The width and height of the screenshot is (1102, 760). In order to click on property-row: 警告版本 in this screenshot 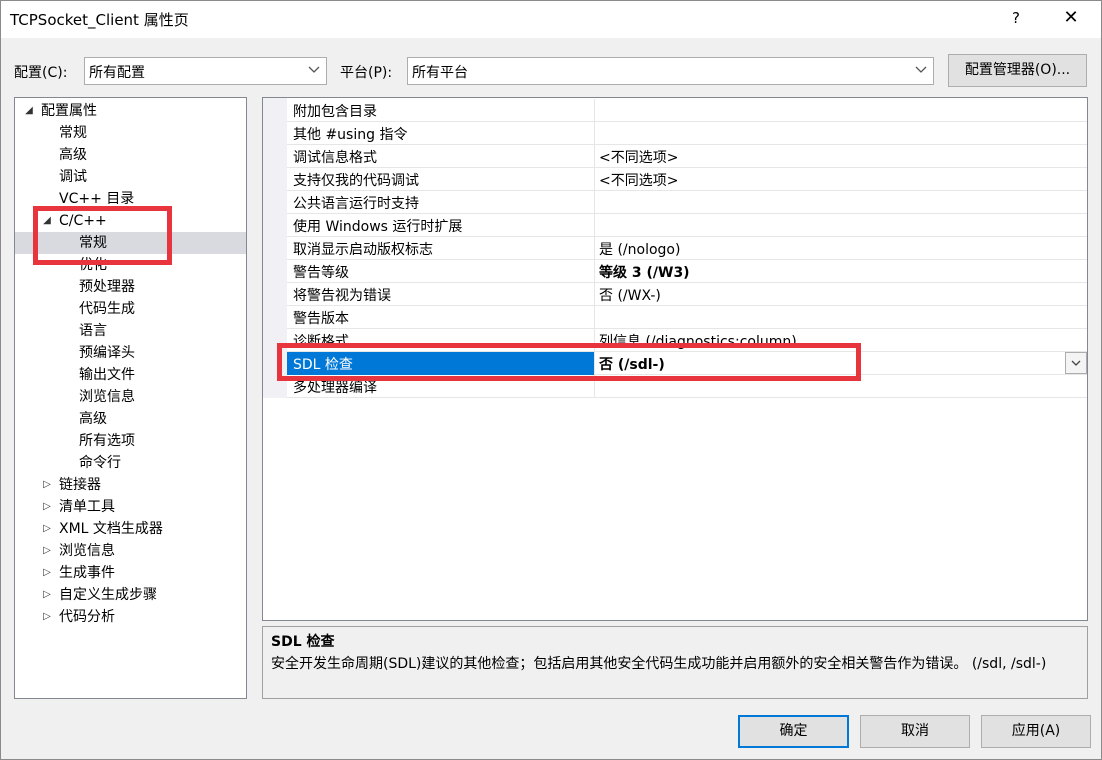, I will do `click(687, 317)`.